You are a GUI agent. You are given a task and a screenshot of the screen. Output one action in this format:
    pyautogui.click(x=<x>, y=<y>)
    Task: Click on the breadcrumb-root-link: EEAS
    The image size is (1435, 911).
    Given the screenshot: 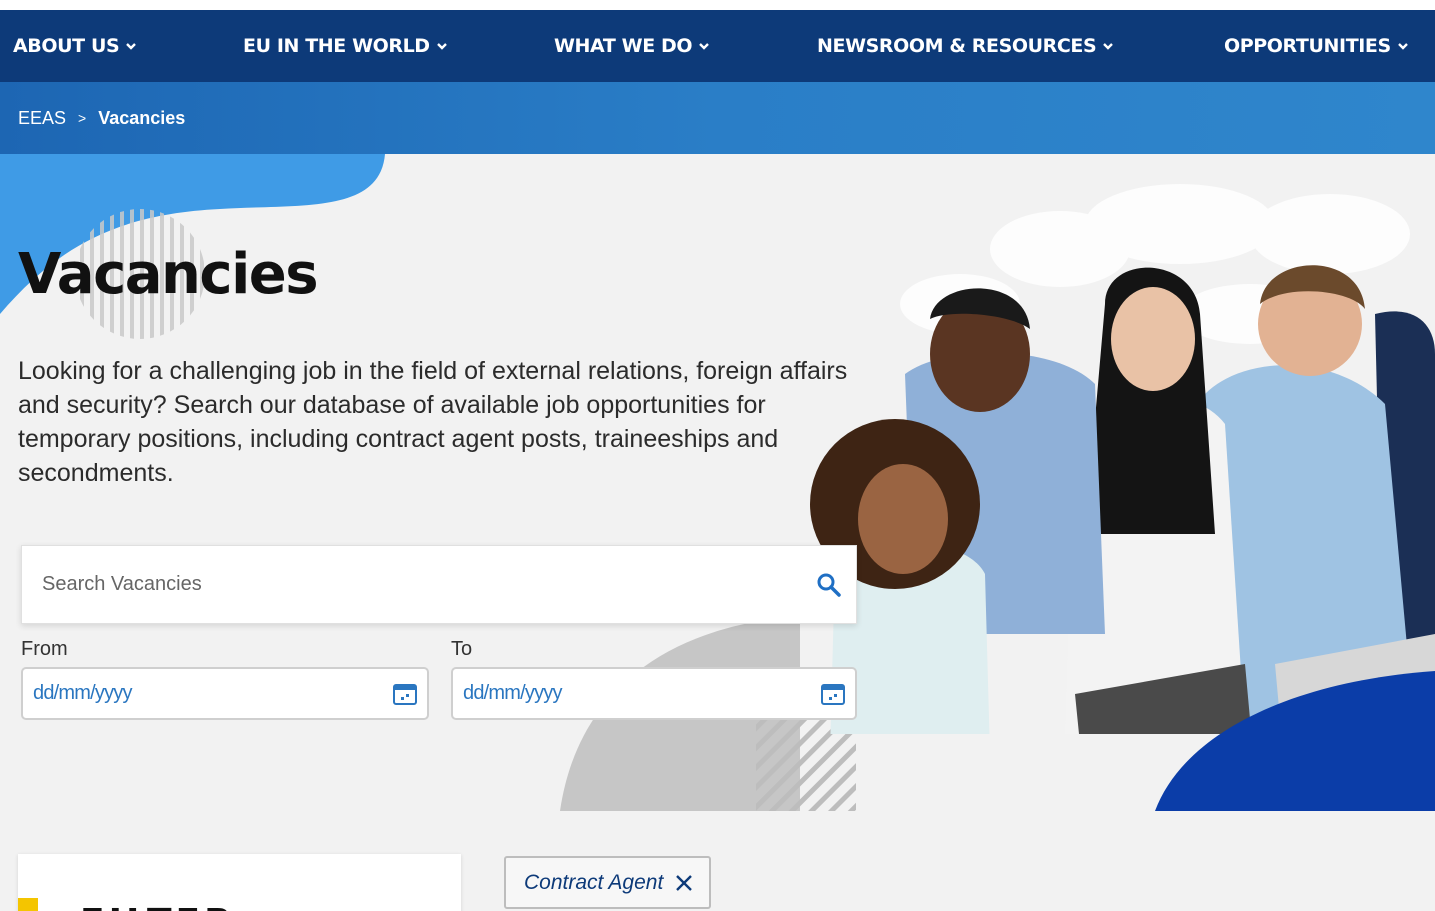 What is the action you would take?
    pyautogui.click(x=42, y=118)
    